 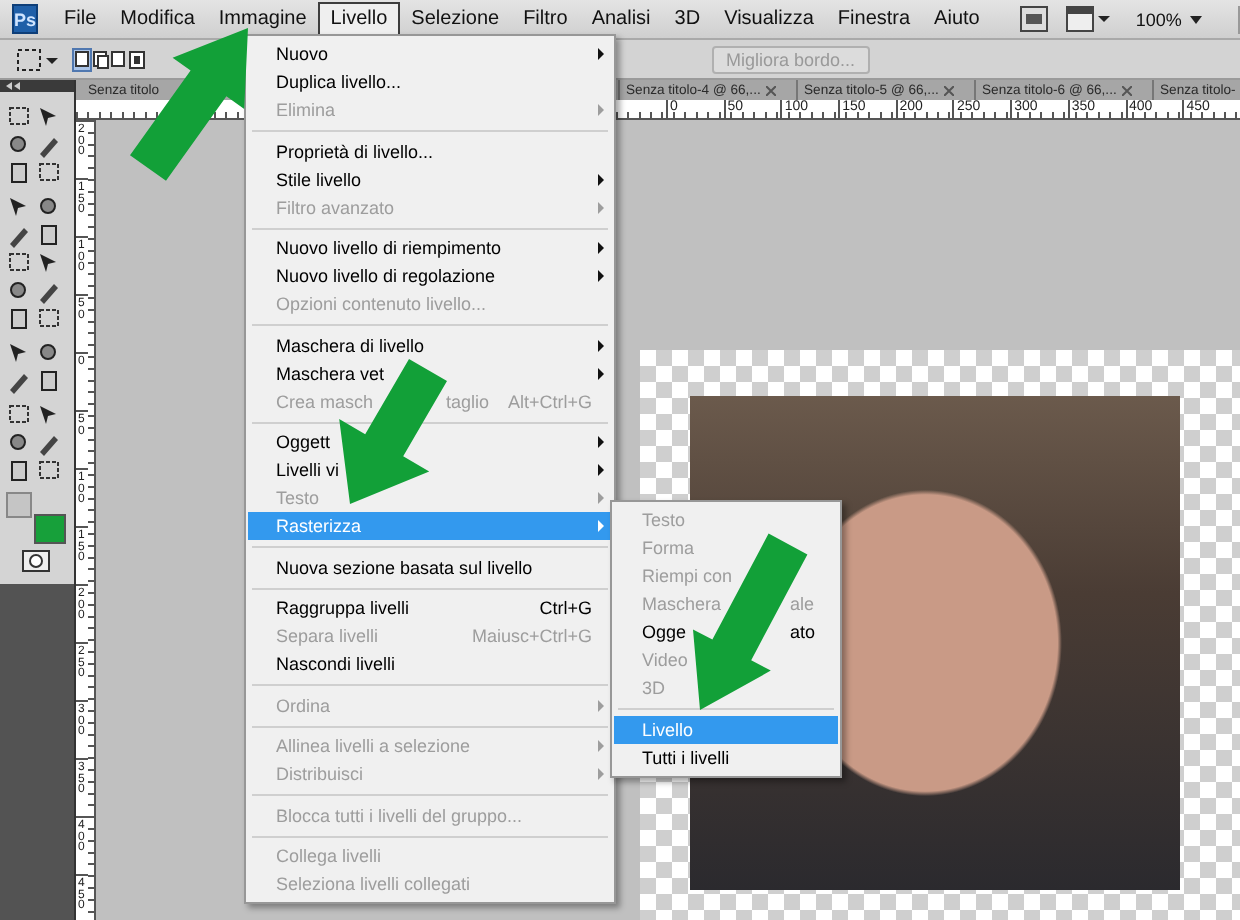 What do you see at coordinates (430, 373) in the screenshot?
I see `menu-item: Maschera vet` at bounding box center [430, 373].